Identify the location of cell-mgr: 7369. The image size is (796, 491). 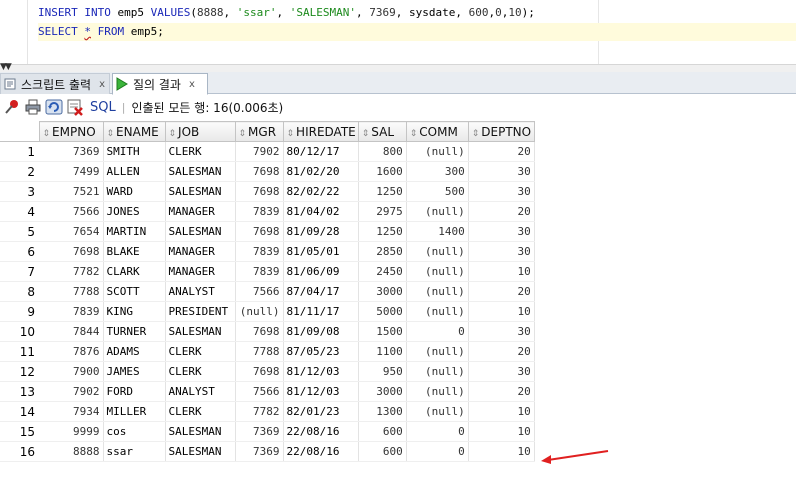
(259, 431).